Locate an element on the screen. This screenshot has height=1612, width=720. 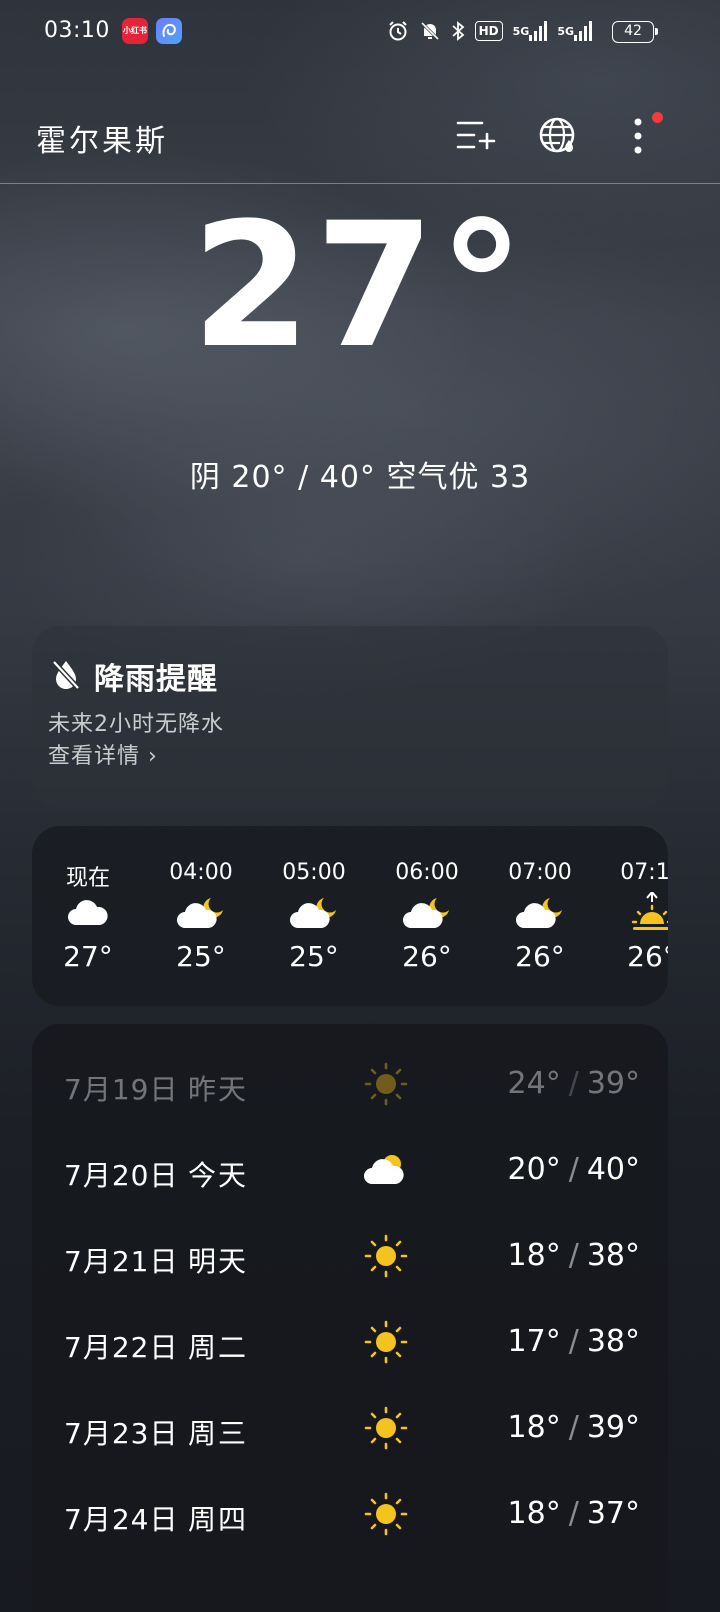
day-temp-range: 18°/38° is located at coordinates (574, 1255).